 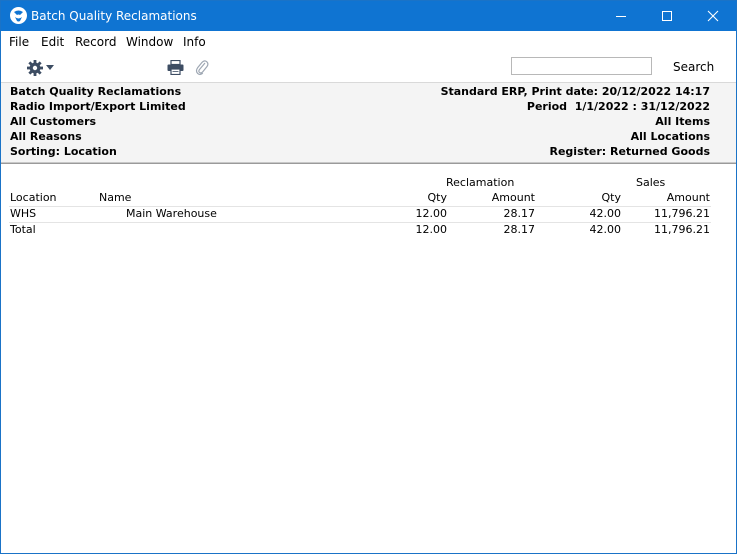 What do you see at coordinates (63, 151) in the screenshot?
I see `sorting-label: Sorting: Location` at bounding box center [63, 151].